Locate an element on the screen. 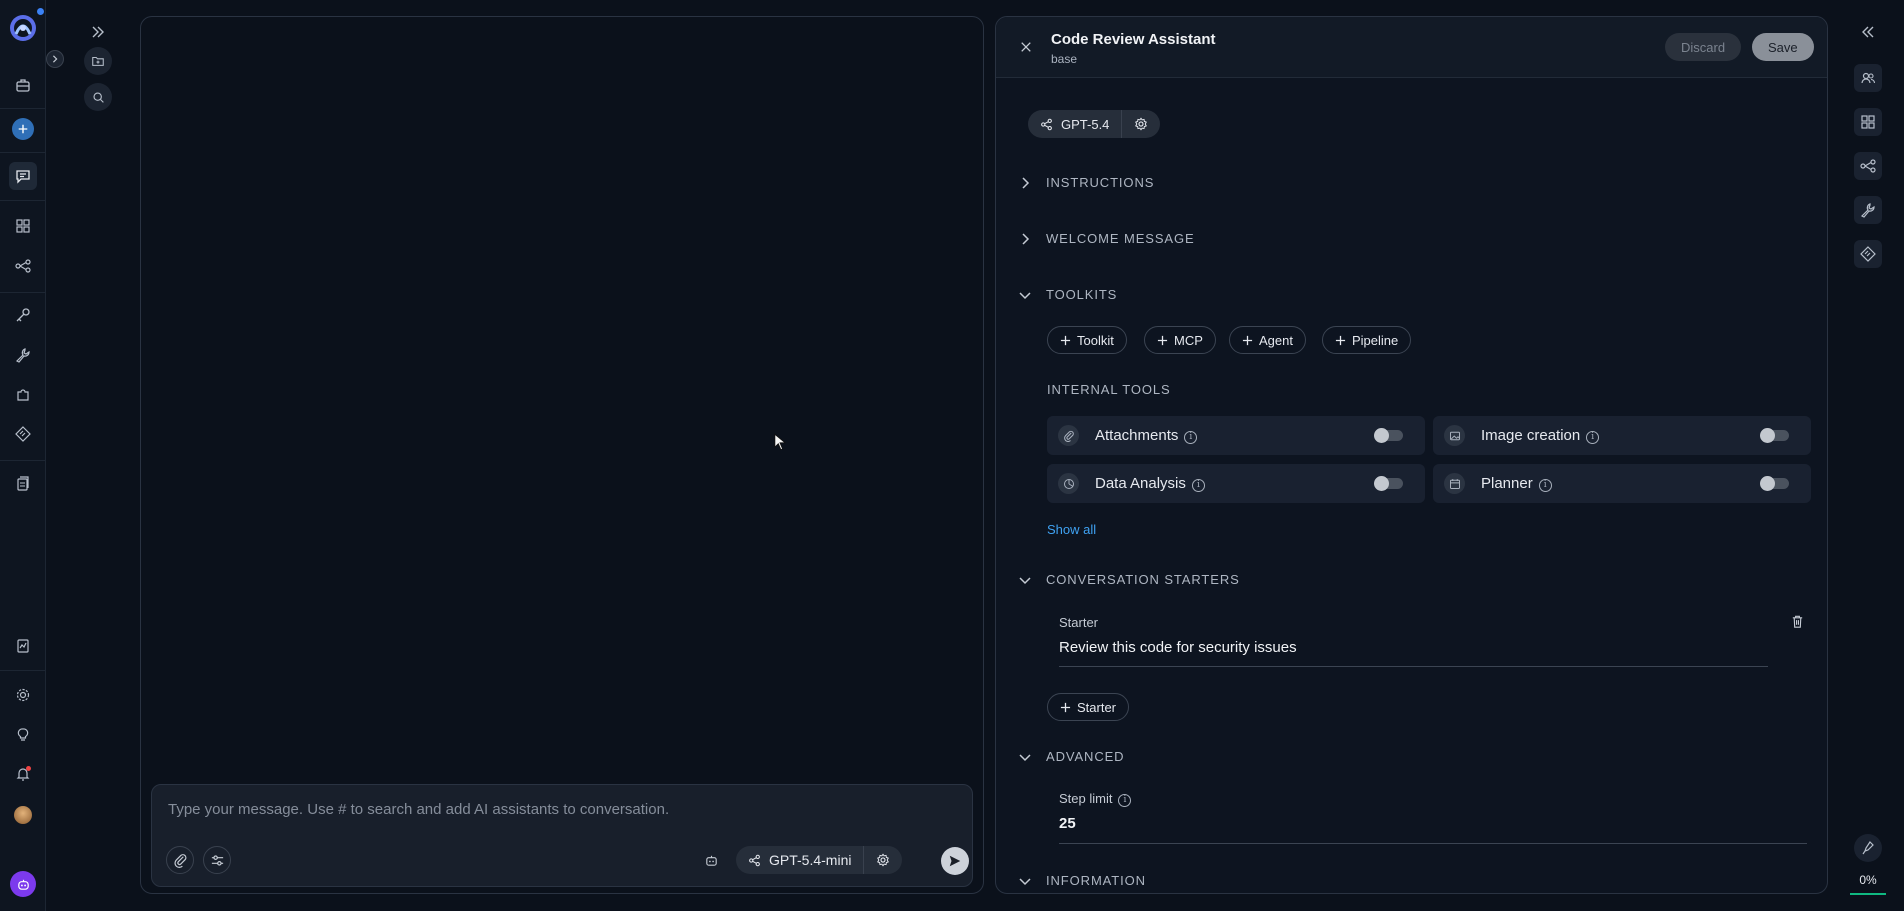 This screenshot has height=911, width=1904. tool-card-attachments: Attachments i is located at coordinates (1236, 435).